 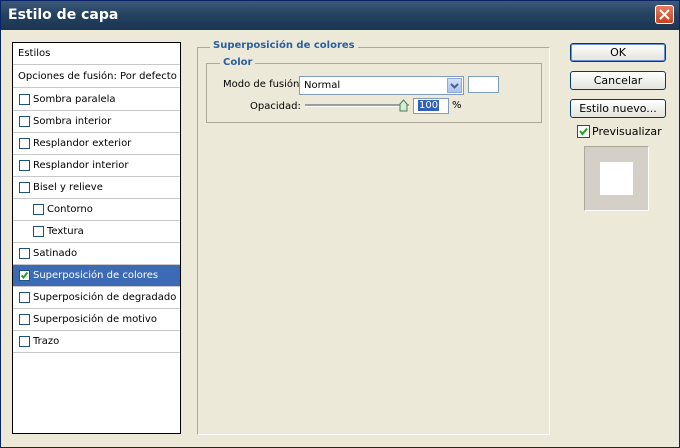 I want to click on chevron-down-icon, so click(x=454, y=86).